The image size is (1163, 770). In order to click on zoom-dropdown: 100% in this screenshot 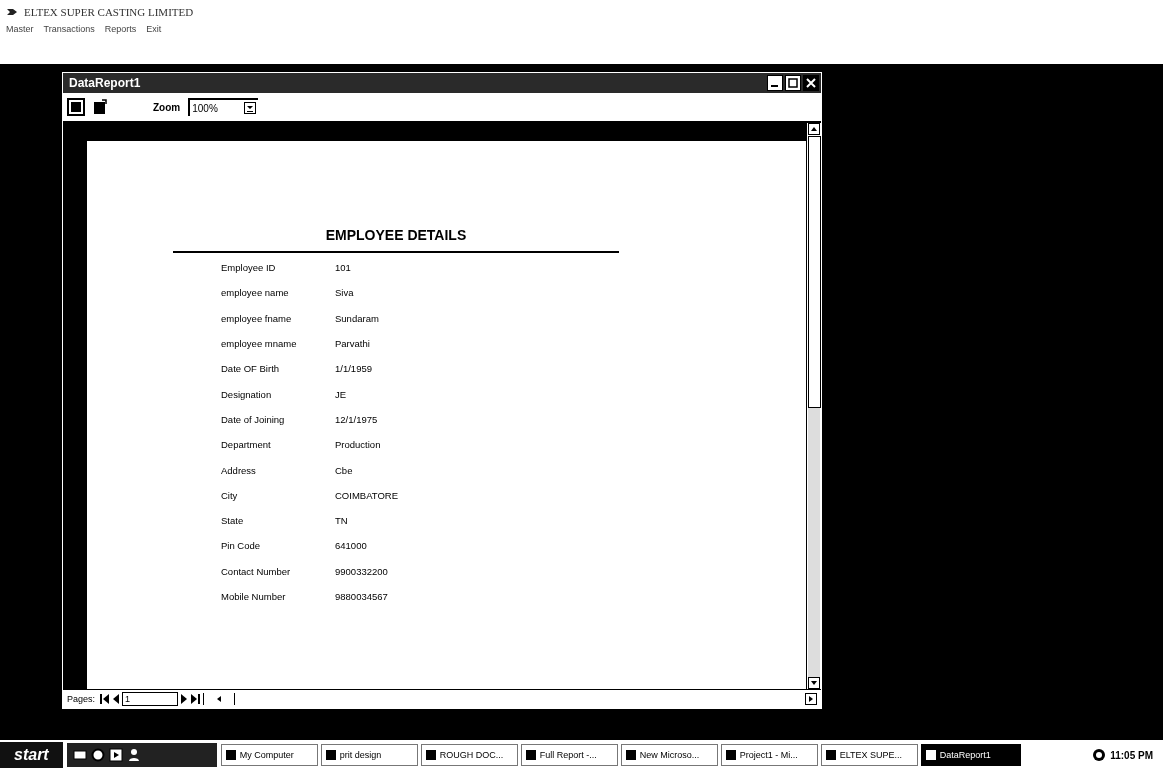, I will do `click(223, 107)`.